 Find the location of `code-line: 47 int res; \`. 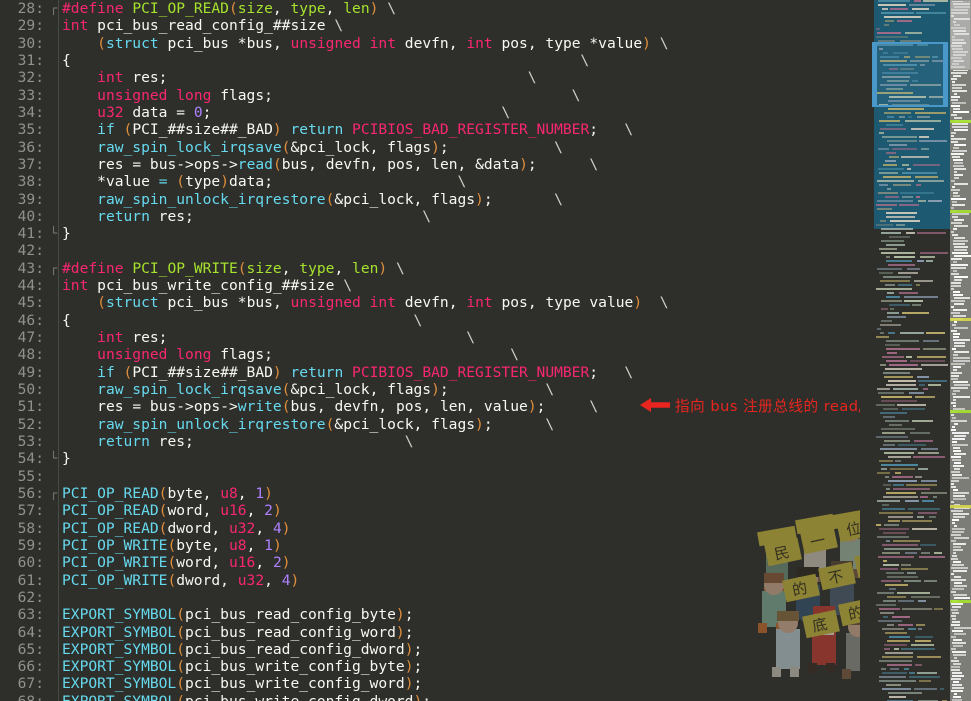

code-line: 47 int res; \ is located at coordinates (430, 337).